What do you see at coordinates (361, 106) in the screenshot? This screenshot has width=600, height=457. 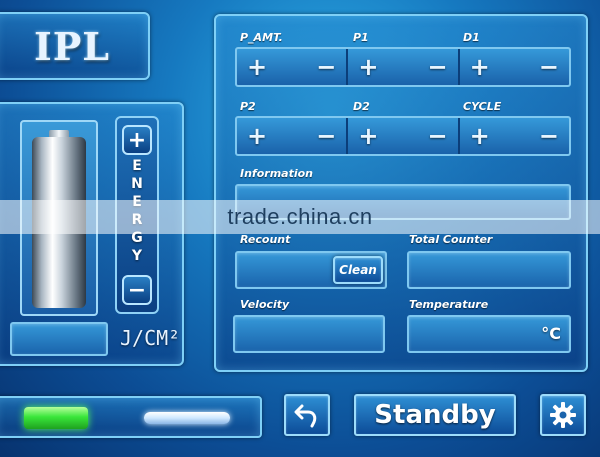 I see `param-label-d2: D2` at bounding box center [361, 106].